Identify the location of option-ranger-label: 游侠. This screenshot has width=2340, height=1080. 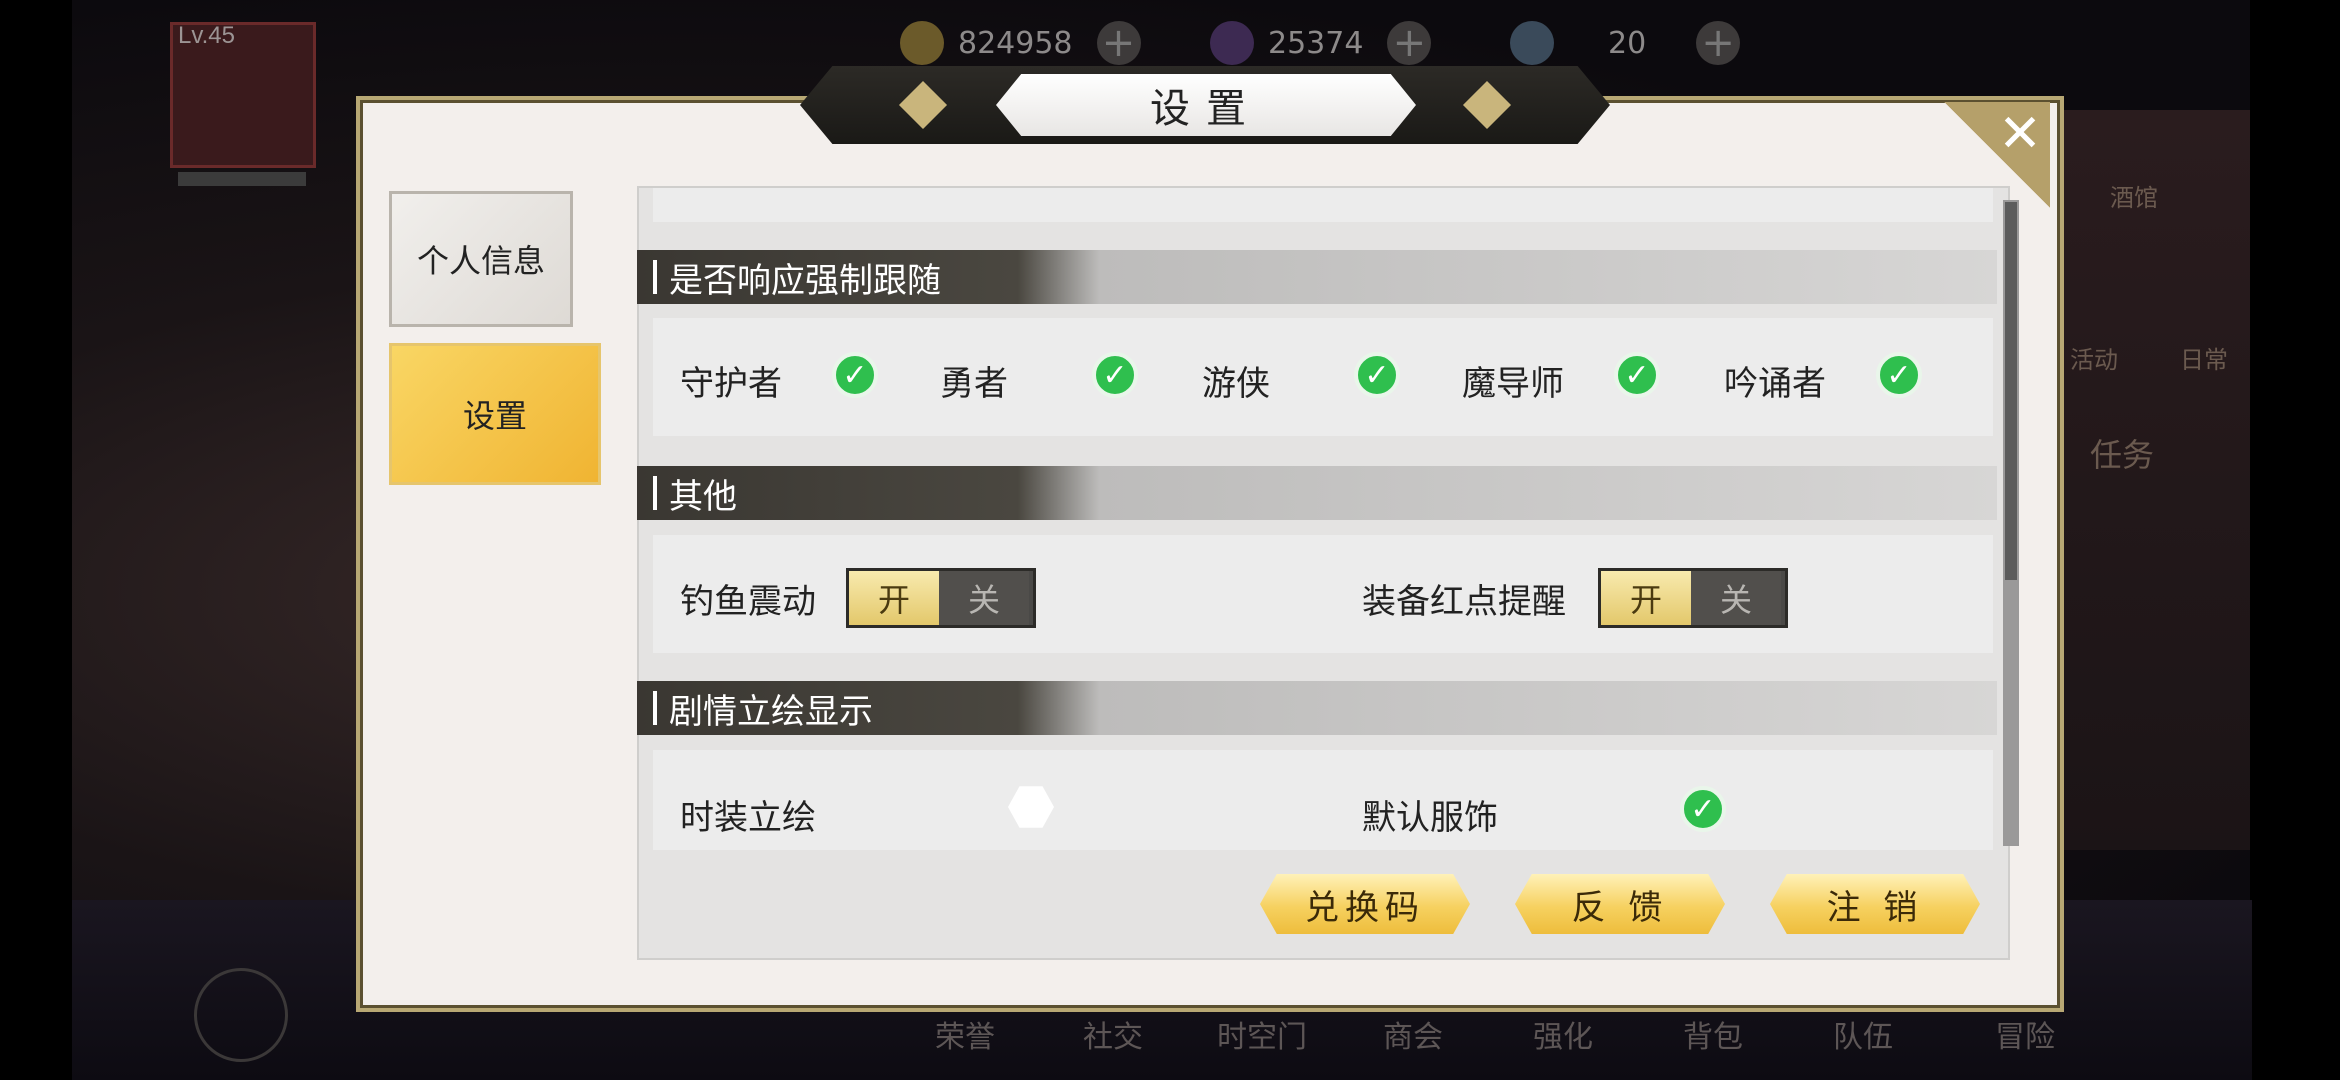
(1236, 384).